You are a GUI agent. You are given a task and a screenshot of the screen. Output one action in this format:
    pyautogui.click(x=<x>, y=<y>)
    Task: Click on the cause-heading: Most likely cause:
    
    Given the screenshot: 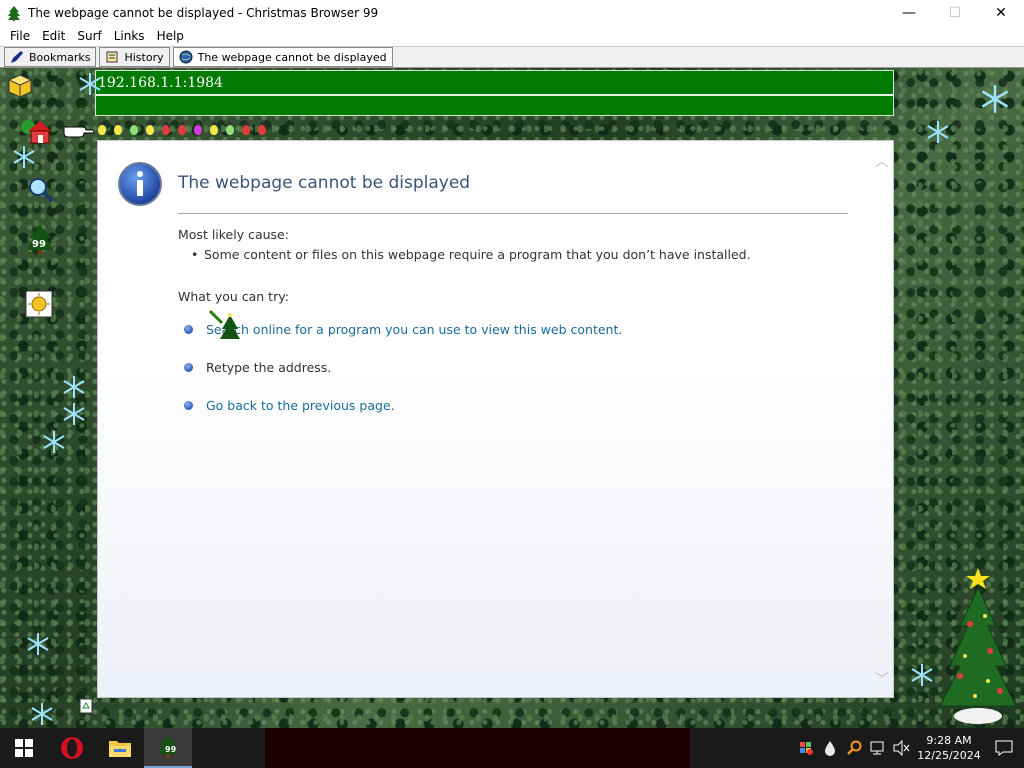 What is the action you would take?
    pyautogui.click(x=233, y=234)
    